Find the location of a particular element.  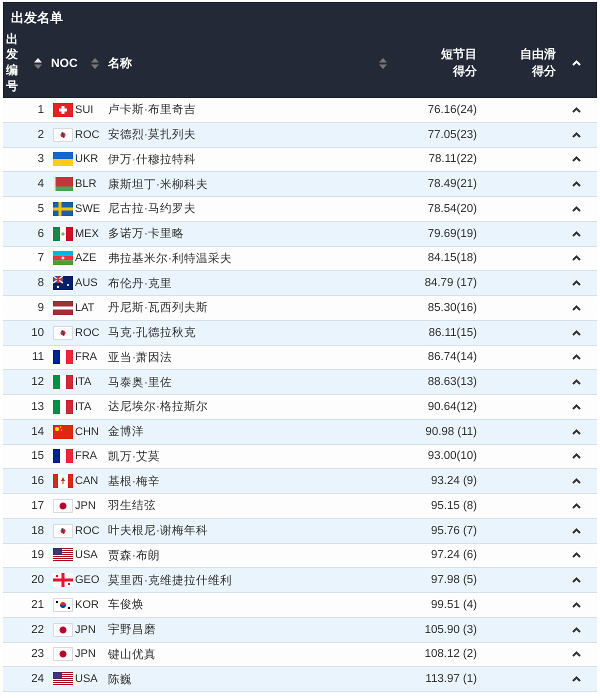

short-program-score: 95.15 (8) is located at coordinates (453, 506).